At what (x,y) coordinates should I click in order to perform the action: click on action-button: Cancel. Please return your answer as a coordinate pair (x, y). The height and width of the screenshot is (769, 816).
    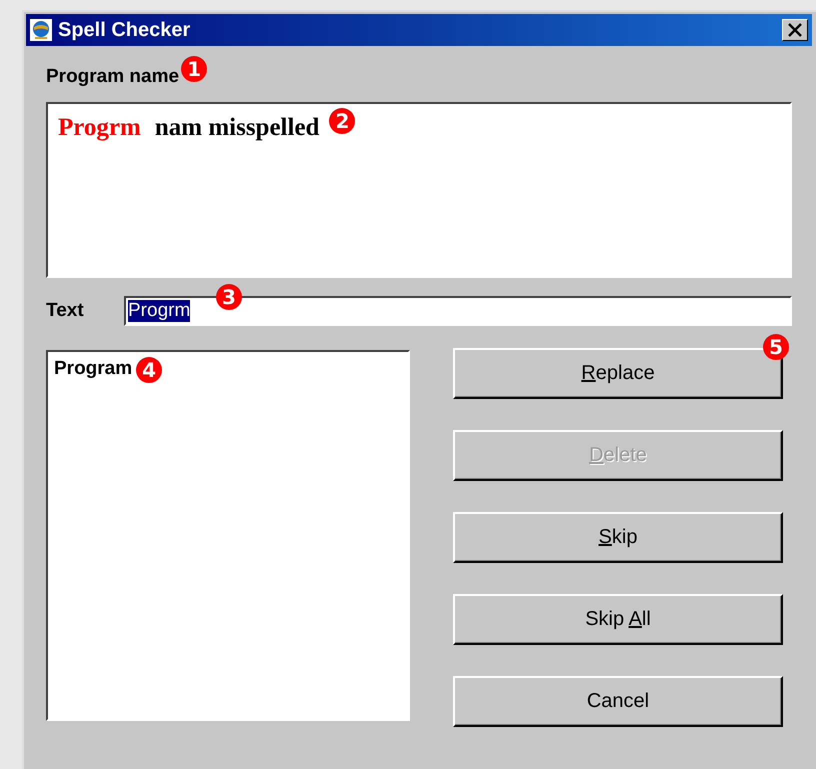
    Looking at the image, I should click on (618, 701).